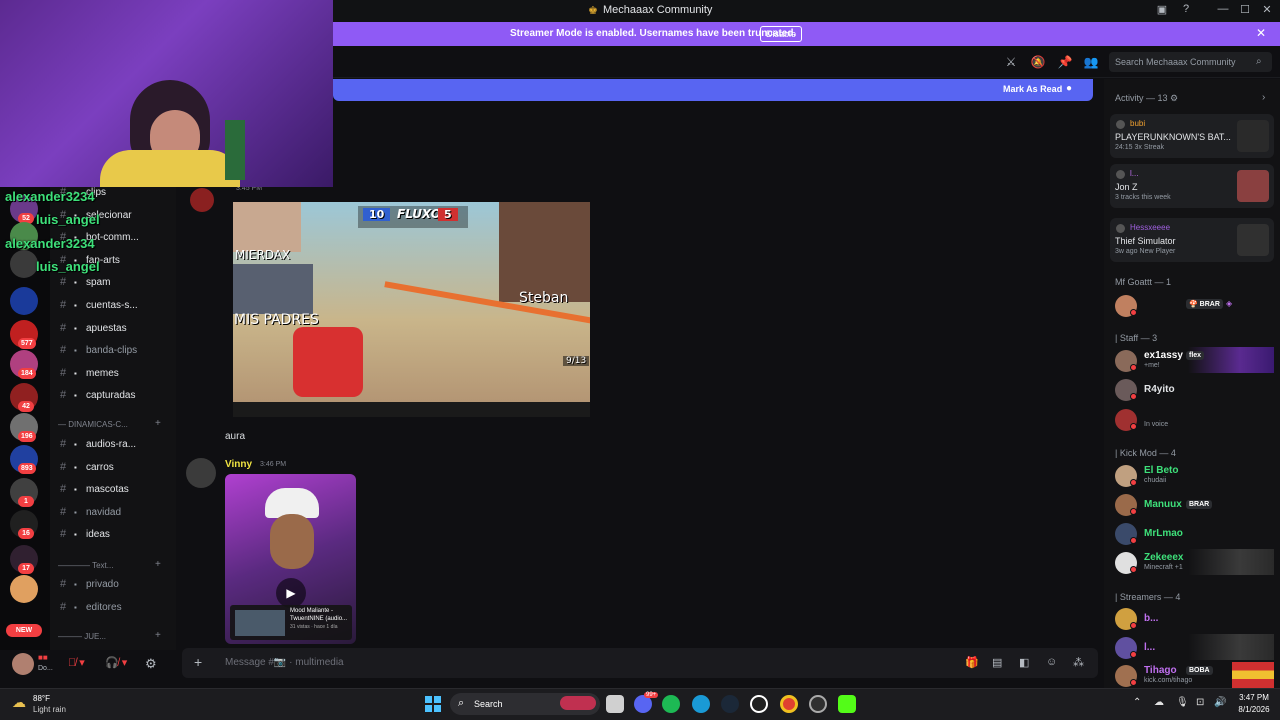 This screenshot has width=1280, height=720. I want to click on search-icon: ⌕, so click(461, 703).